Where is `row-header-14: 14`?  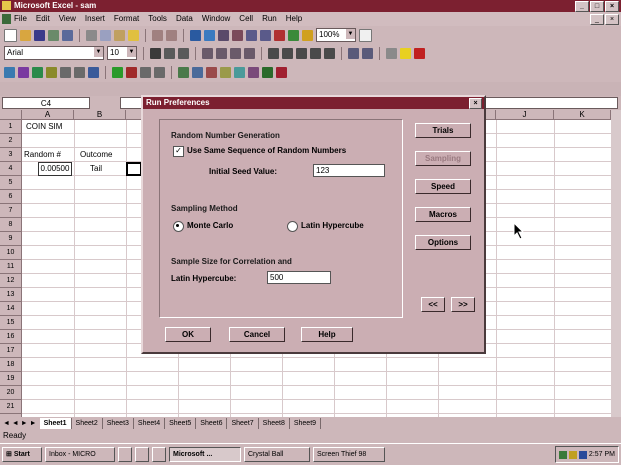
row-header-14: 14 is located at coordinates (11, 309).